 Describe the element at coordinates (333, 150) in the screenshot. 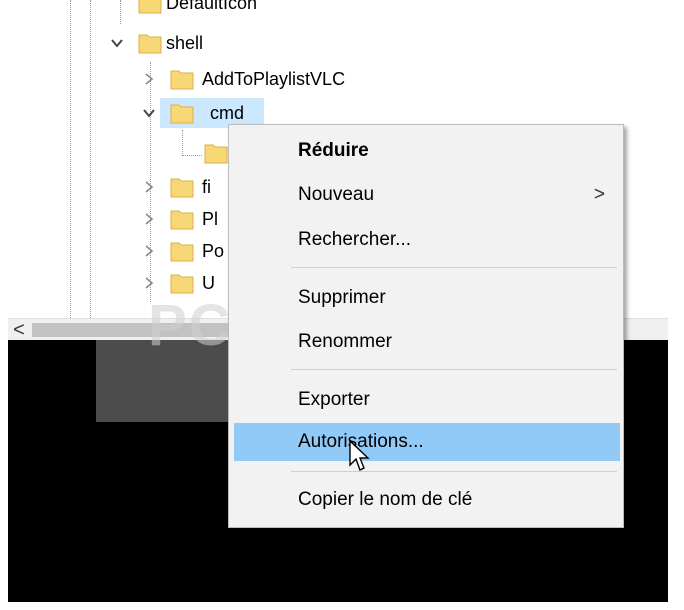

I see `menu-item-label: Réduire` at that location.